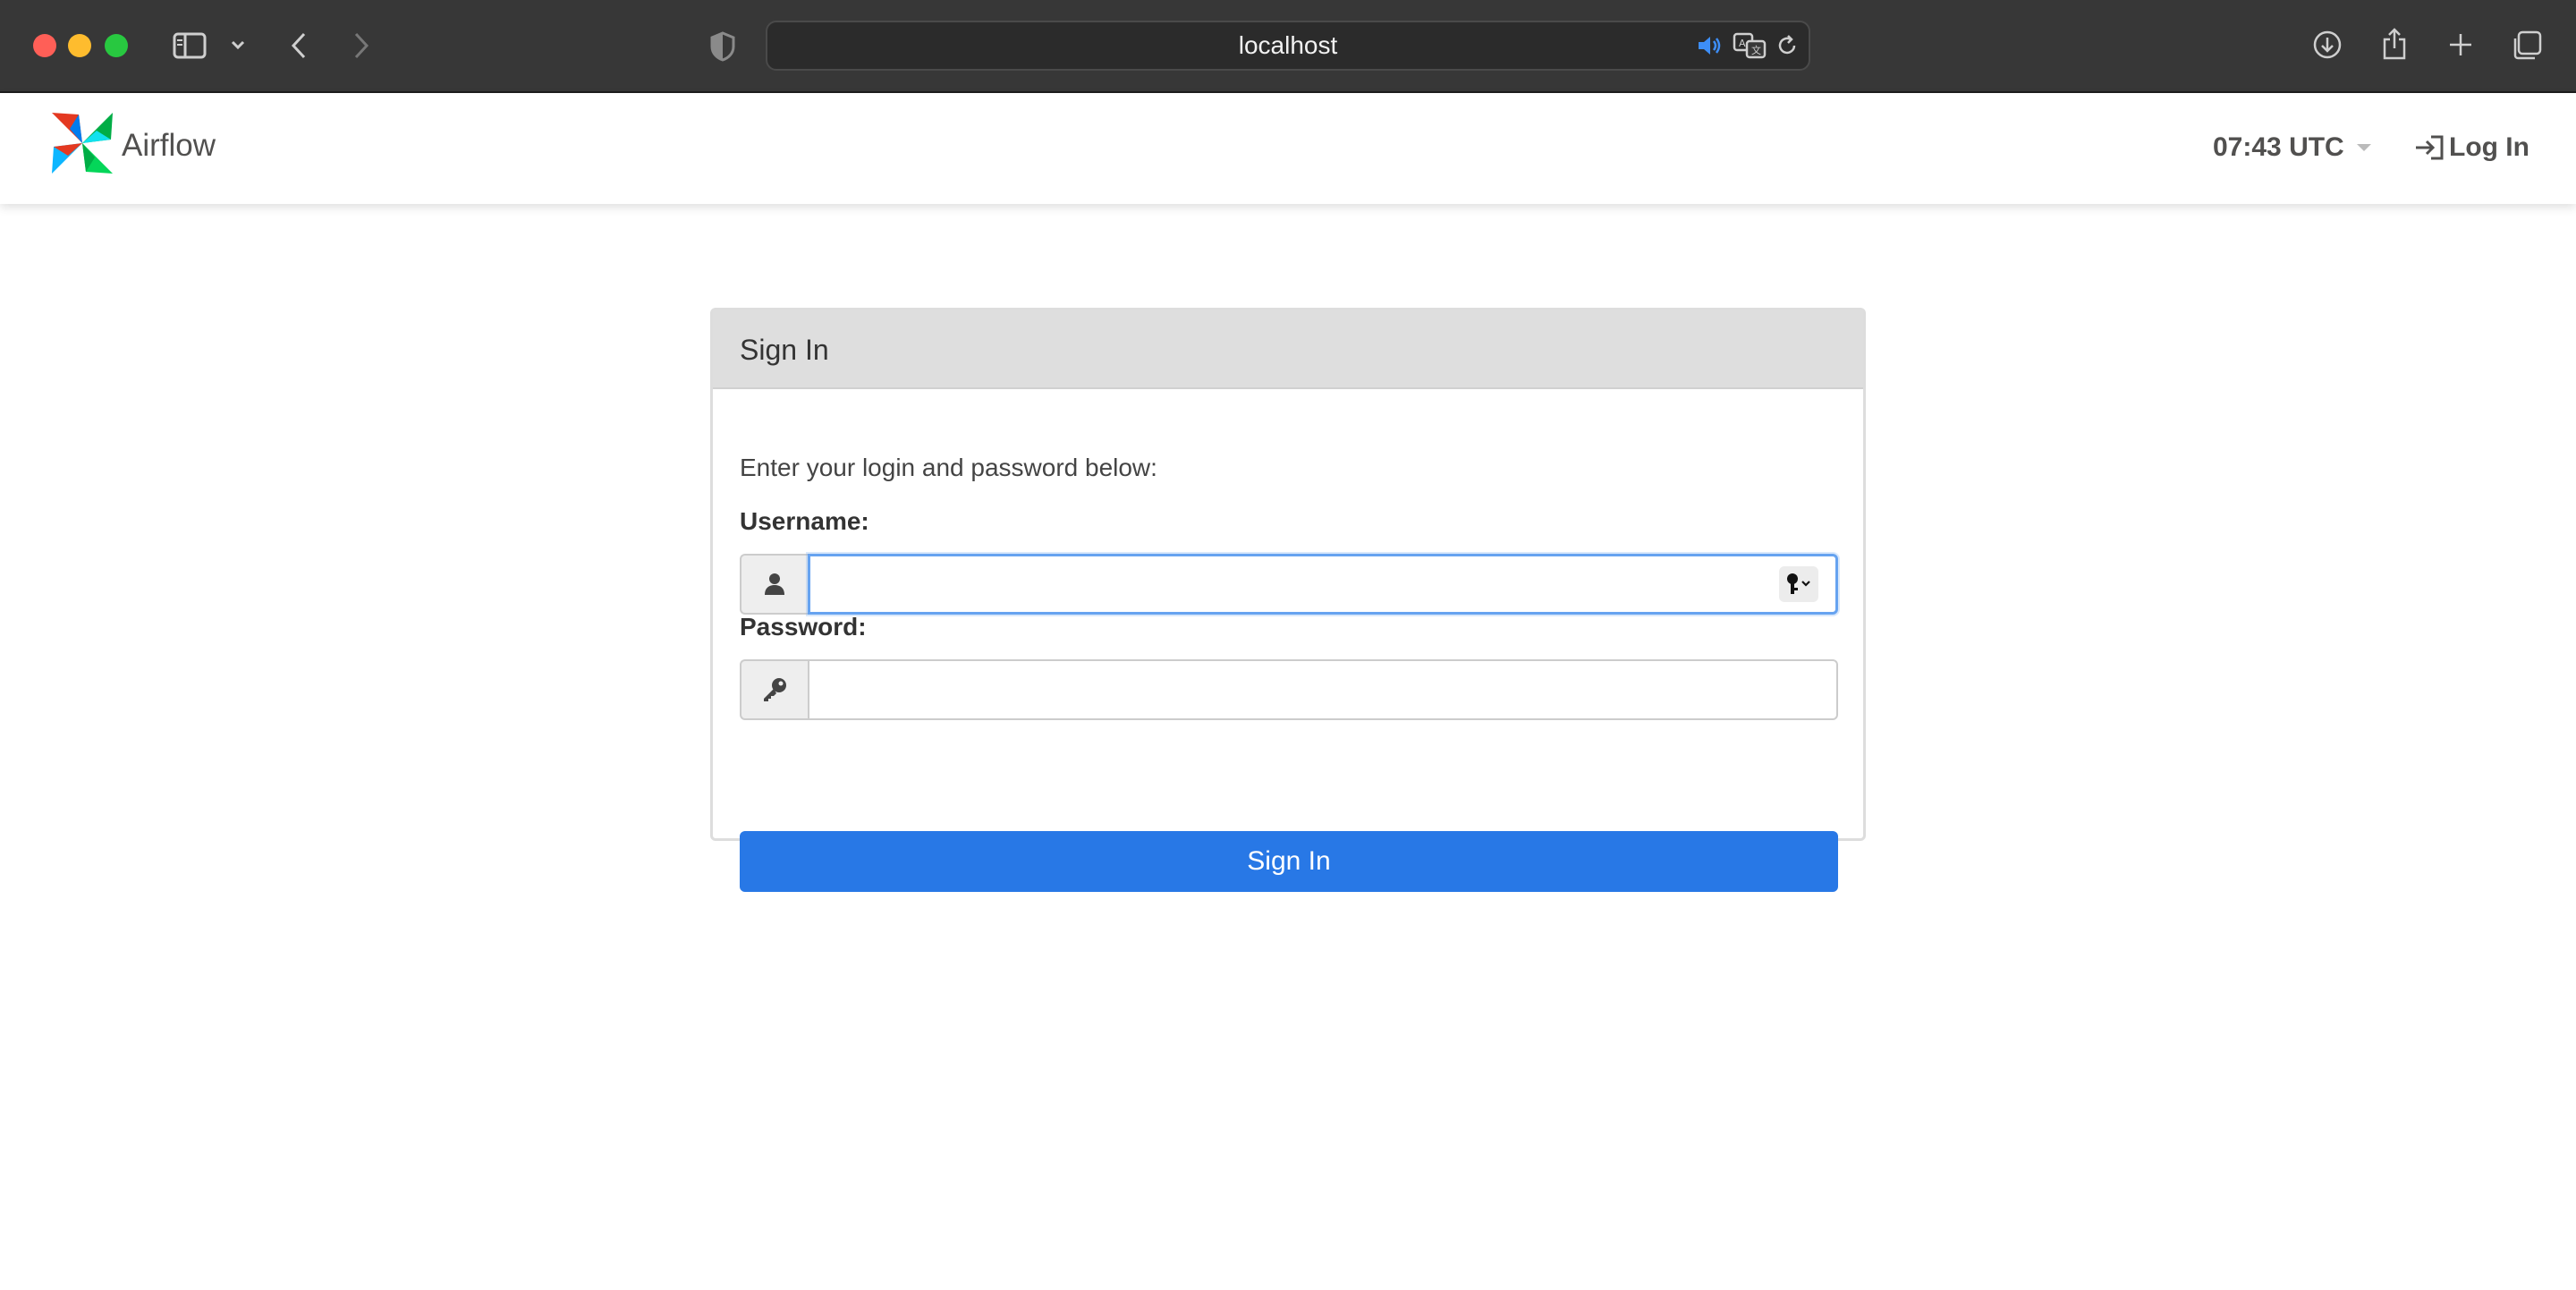 The height and width of the screenshot is (1290, 2576). Describe the element at coordinates (774, 689) in the screenshot. I see `key-icon` at that location.